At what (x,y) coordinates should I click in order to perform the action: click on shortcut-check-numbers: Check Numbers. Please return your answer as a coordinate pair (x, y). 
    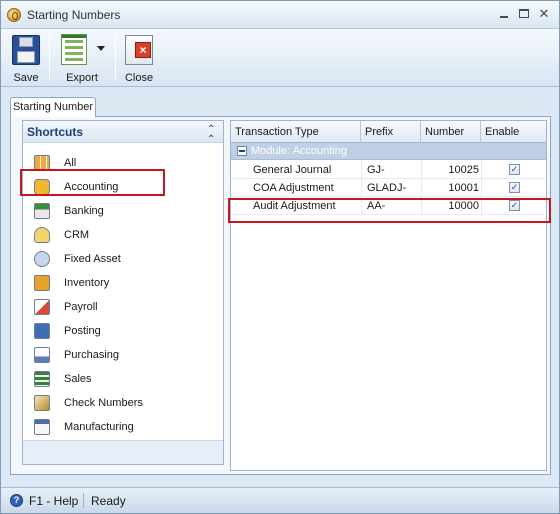
    Looking at the image, I should click on (123, 403).